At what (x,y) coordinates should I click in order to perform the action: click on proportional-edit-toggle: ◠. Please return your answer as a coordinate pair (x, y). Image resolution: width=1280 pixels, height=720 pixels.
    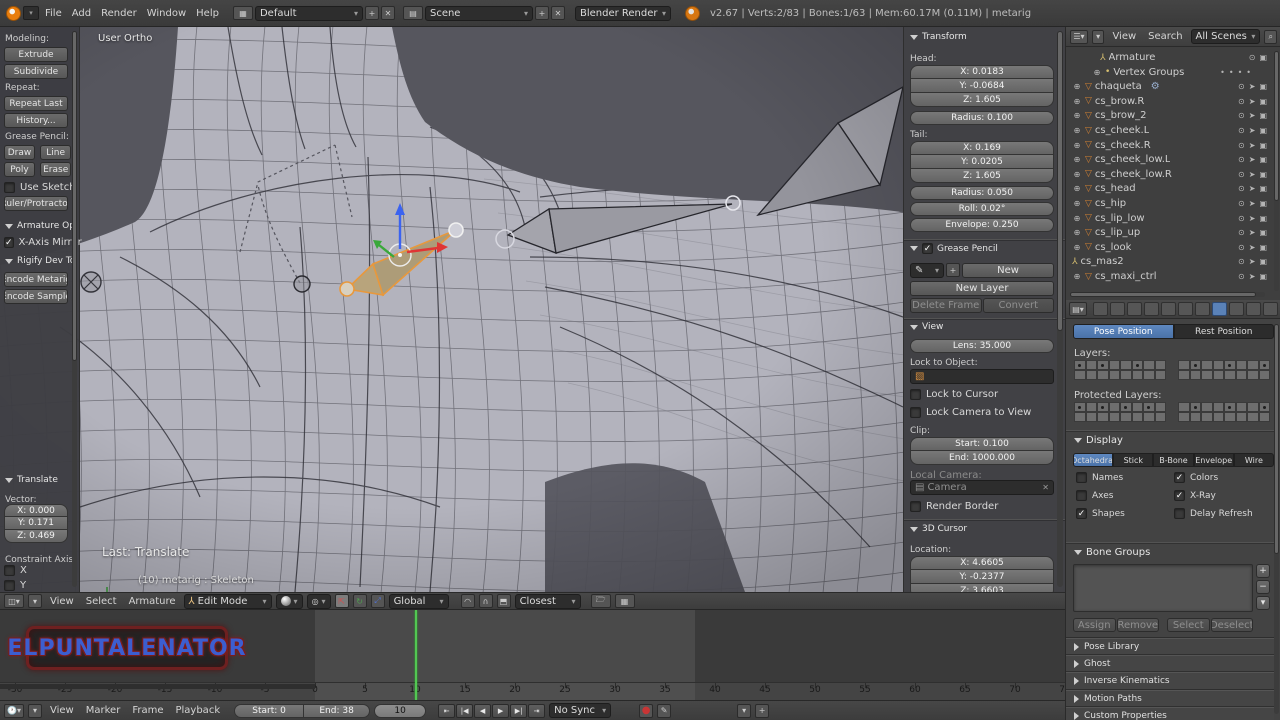
    Looking at the image, I should click on (467, 601).